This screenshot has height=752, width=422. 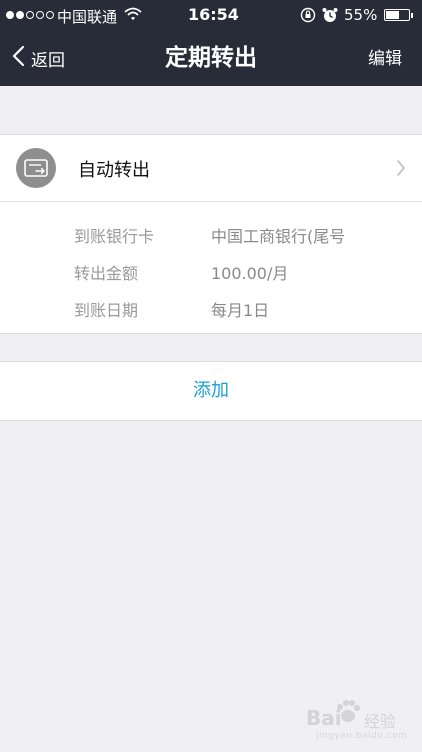 What do you see at coordinates (240, 310) in the screenshot?
I see `detail-value: 每月1日` at bounding box center [240, 310].